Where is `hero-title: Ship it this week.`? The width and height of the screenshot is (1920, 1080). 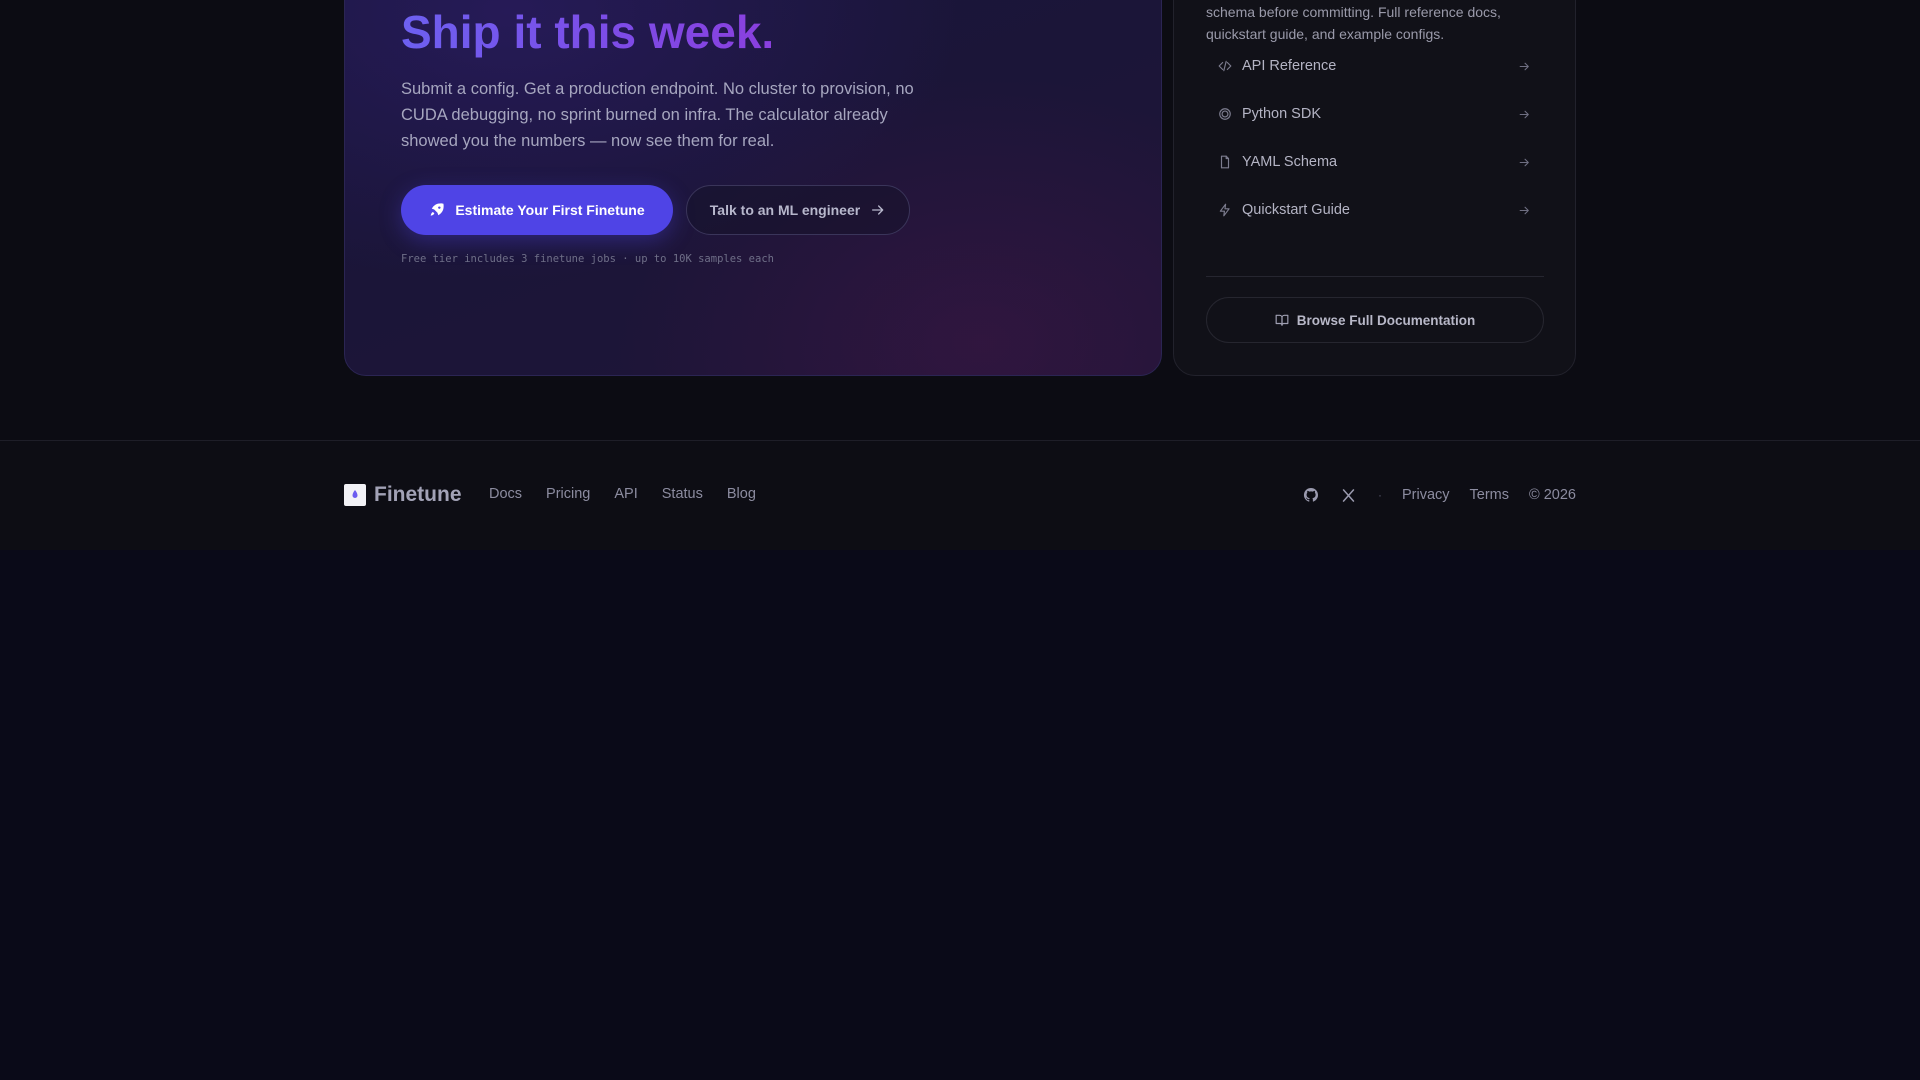 hero-title: Ship it this week. is located at coordinates (587, 32).